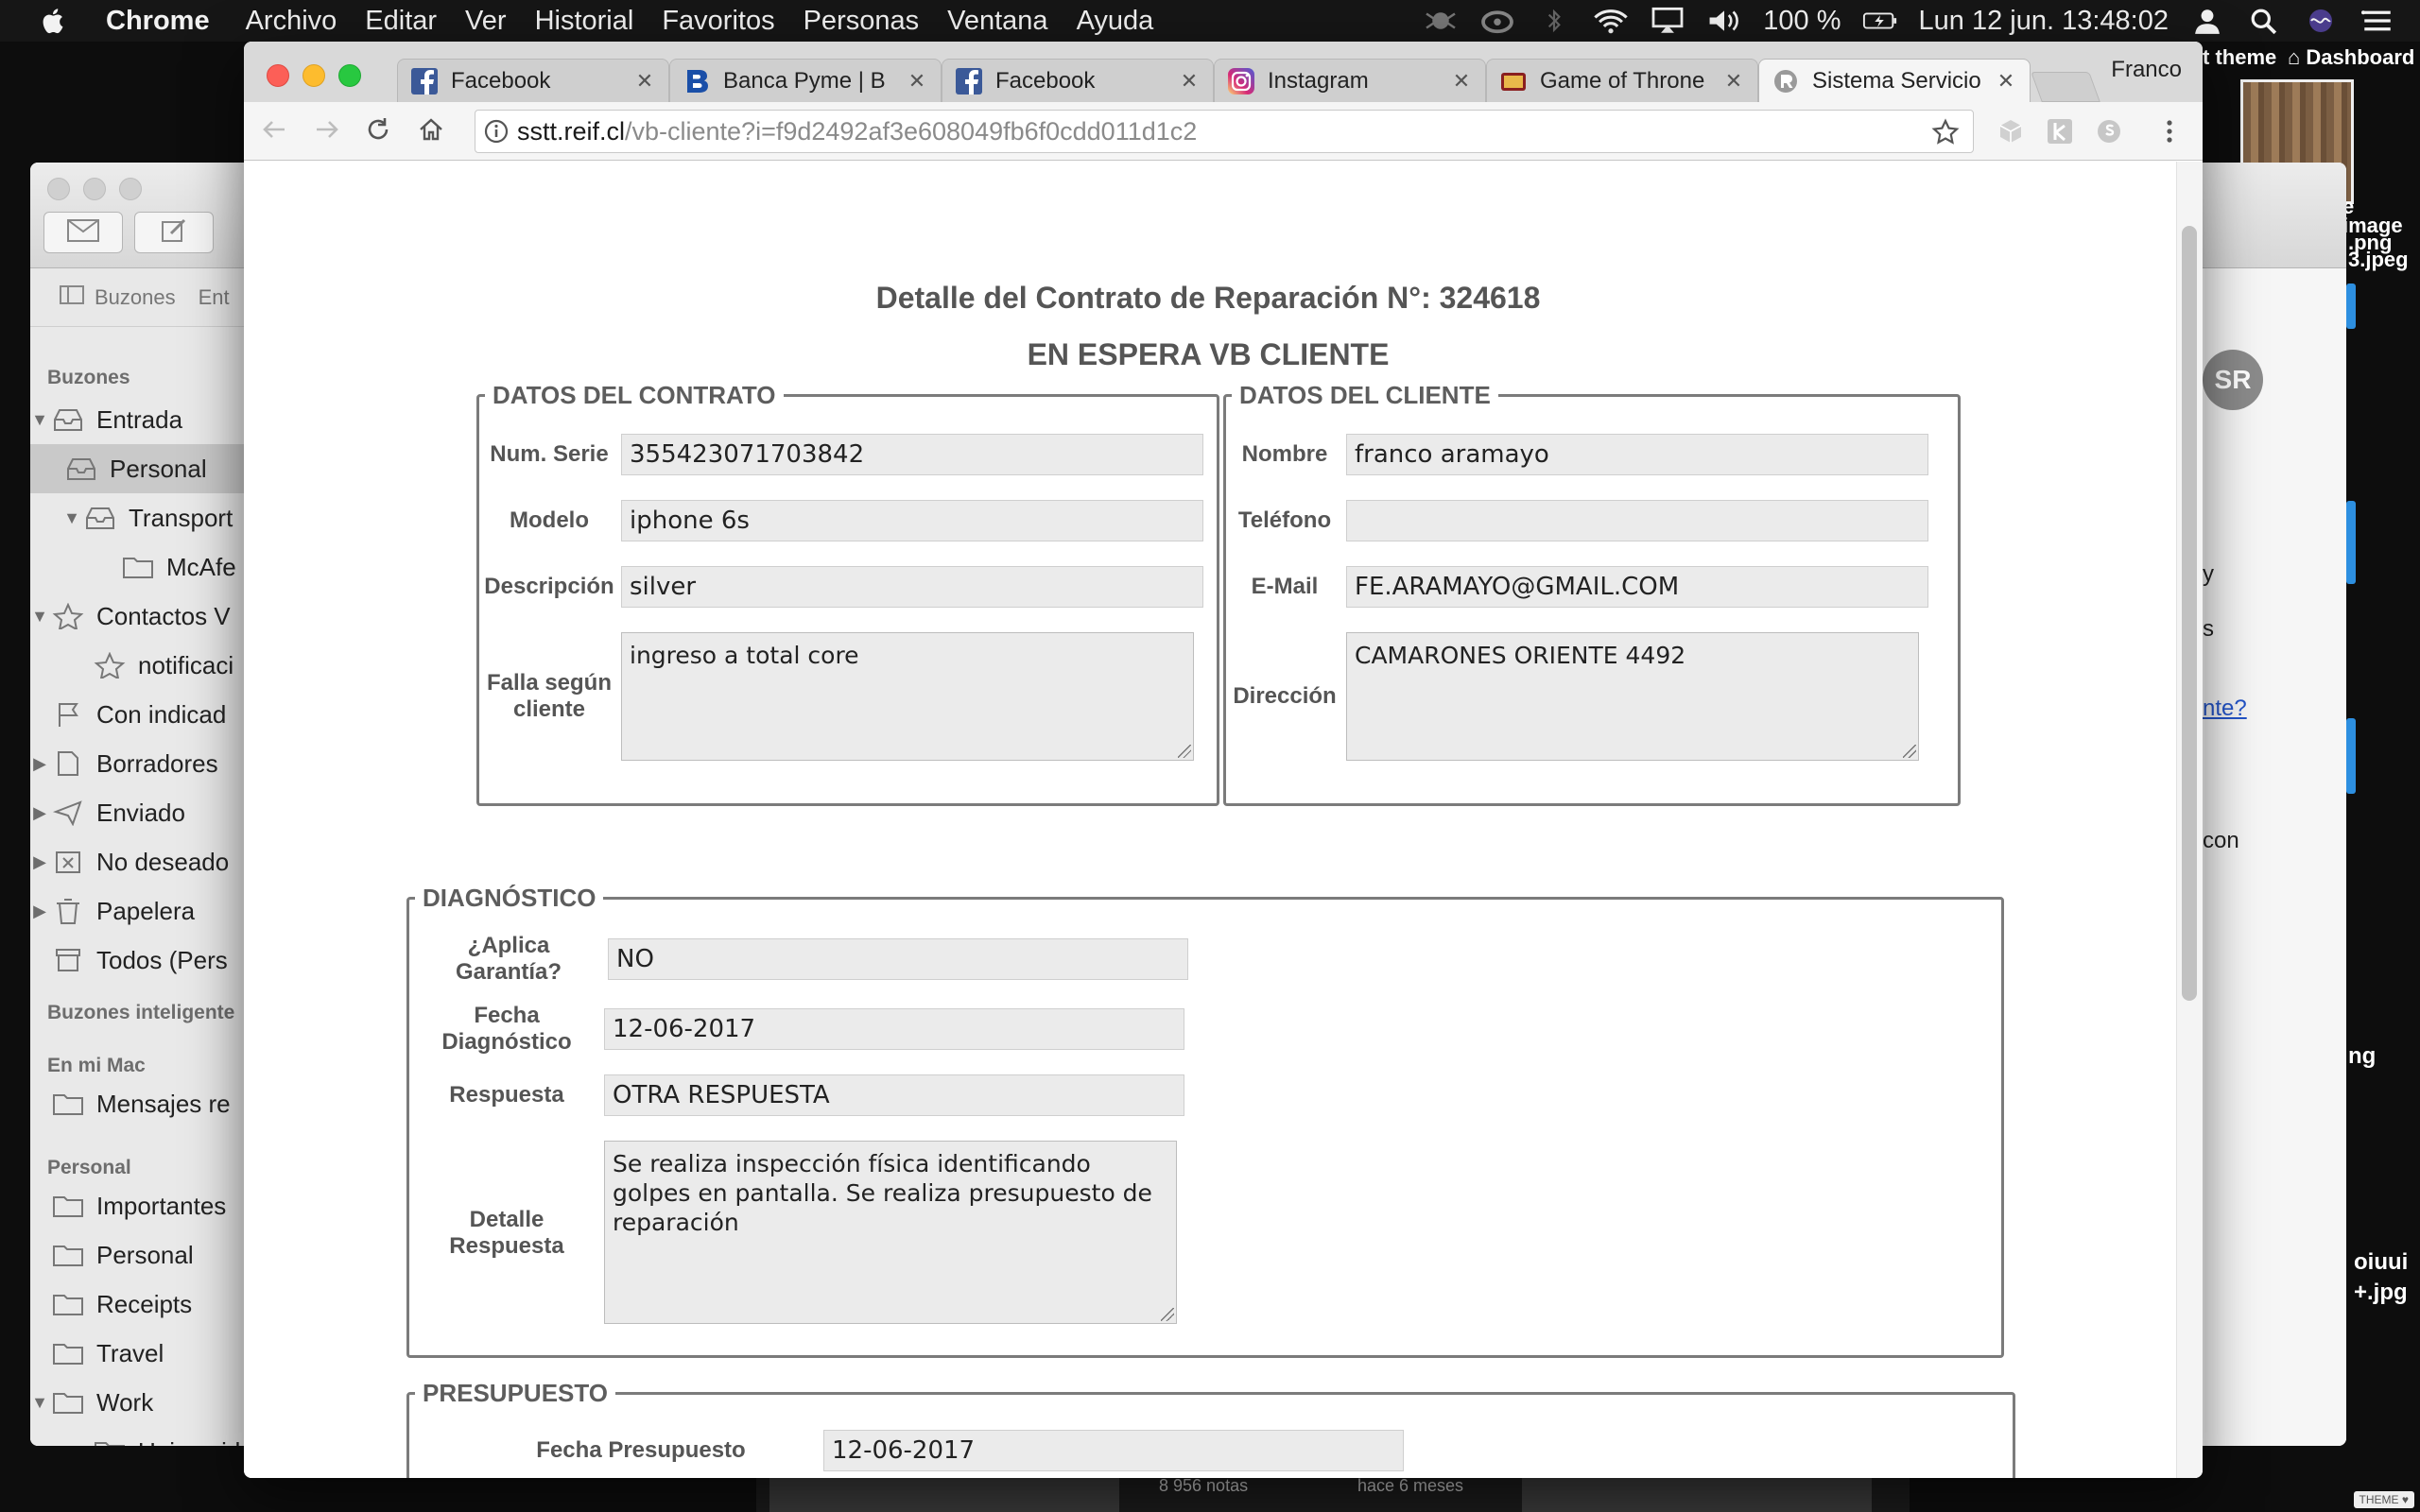  What do you see at coordinates (898, 959) in the screenshot?
I see `warranty-field: NO` at bounding box center [898, 959].